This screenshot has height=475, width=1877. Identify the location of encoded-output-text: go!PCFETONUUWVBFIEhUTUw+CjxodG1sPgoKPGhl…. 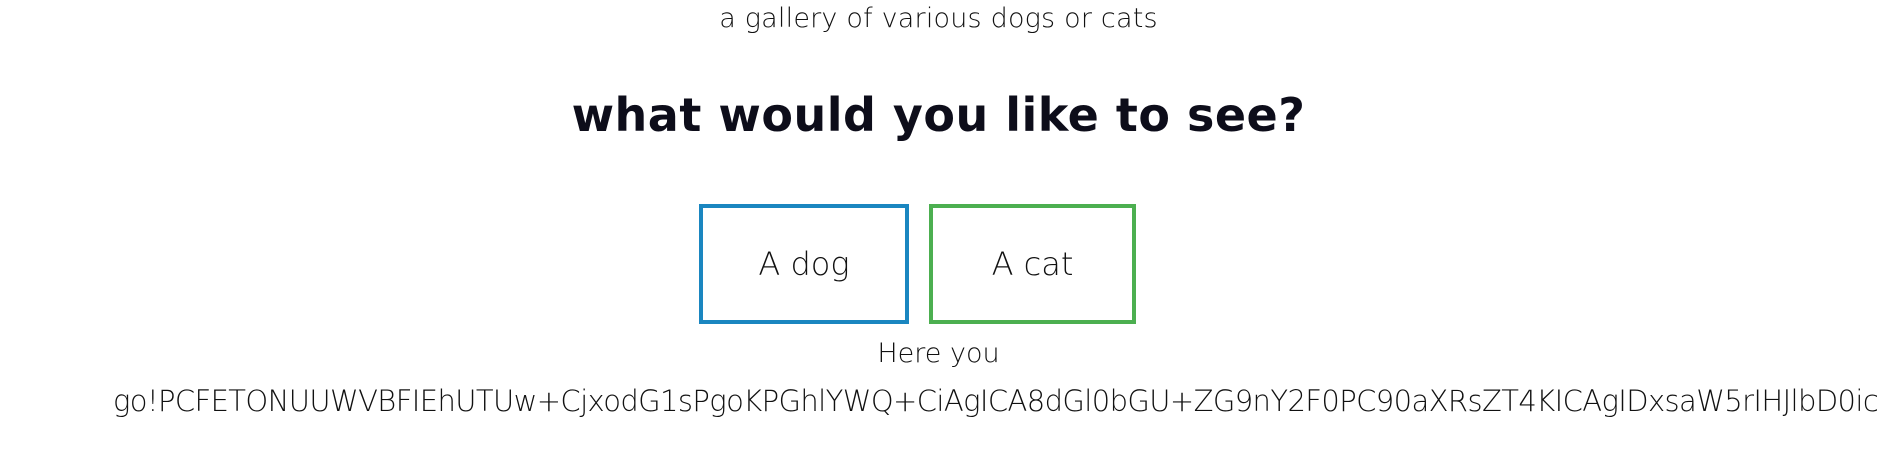
(995, 401).